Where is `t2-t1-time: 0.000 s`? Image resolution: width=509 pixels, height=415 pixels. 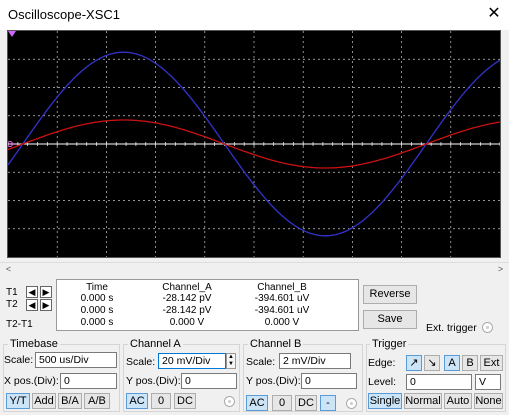
t2-t1-time: 0.000 s is located at coordinates (97, 322).